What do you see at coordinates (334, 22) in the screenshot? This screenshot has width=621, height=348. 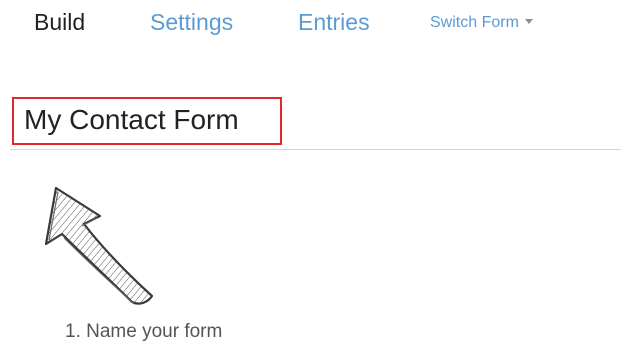 I see `tab-entries: Entries` at bounding box center [334, 22].